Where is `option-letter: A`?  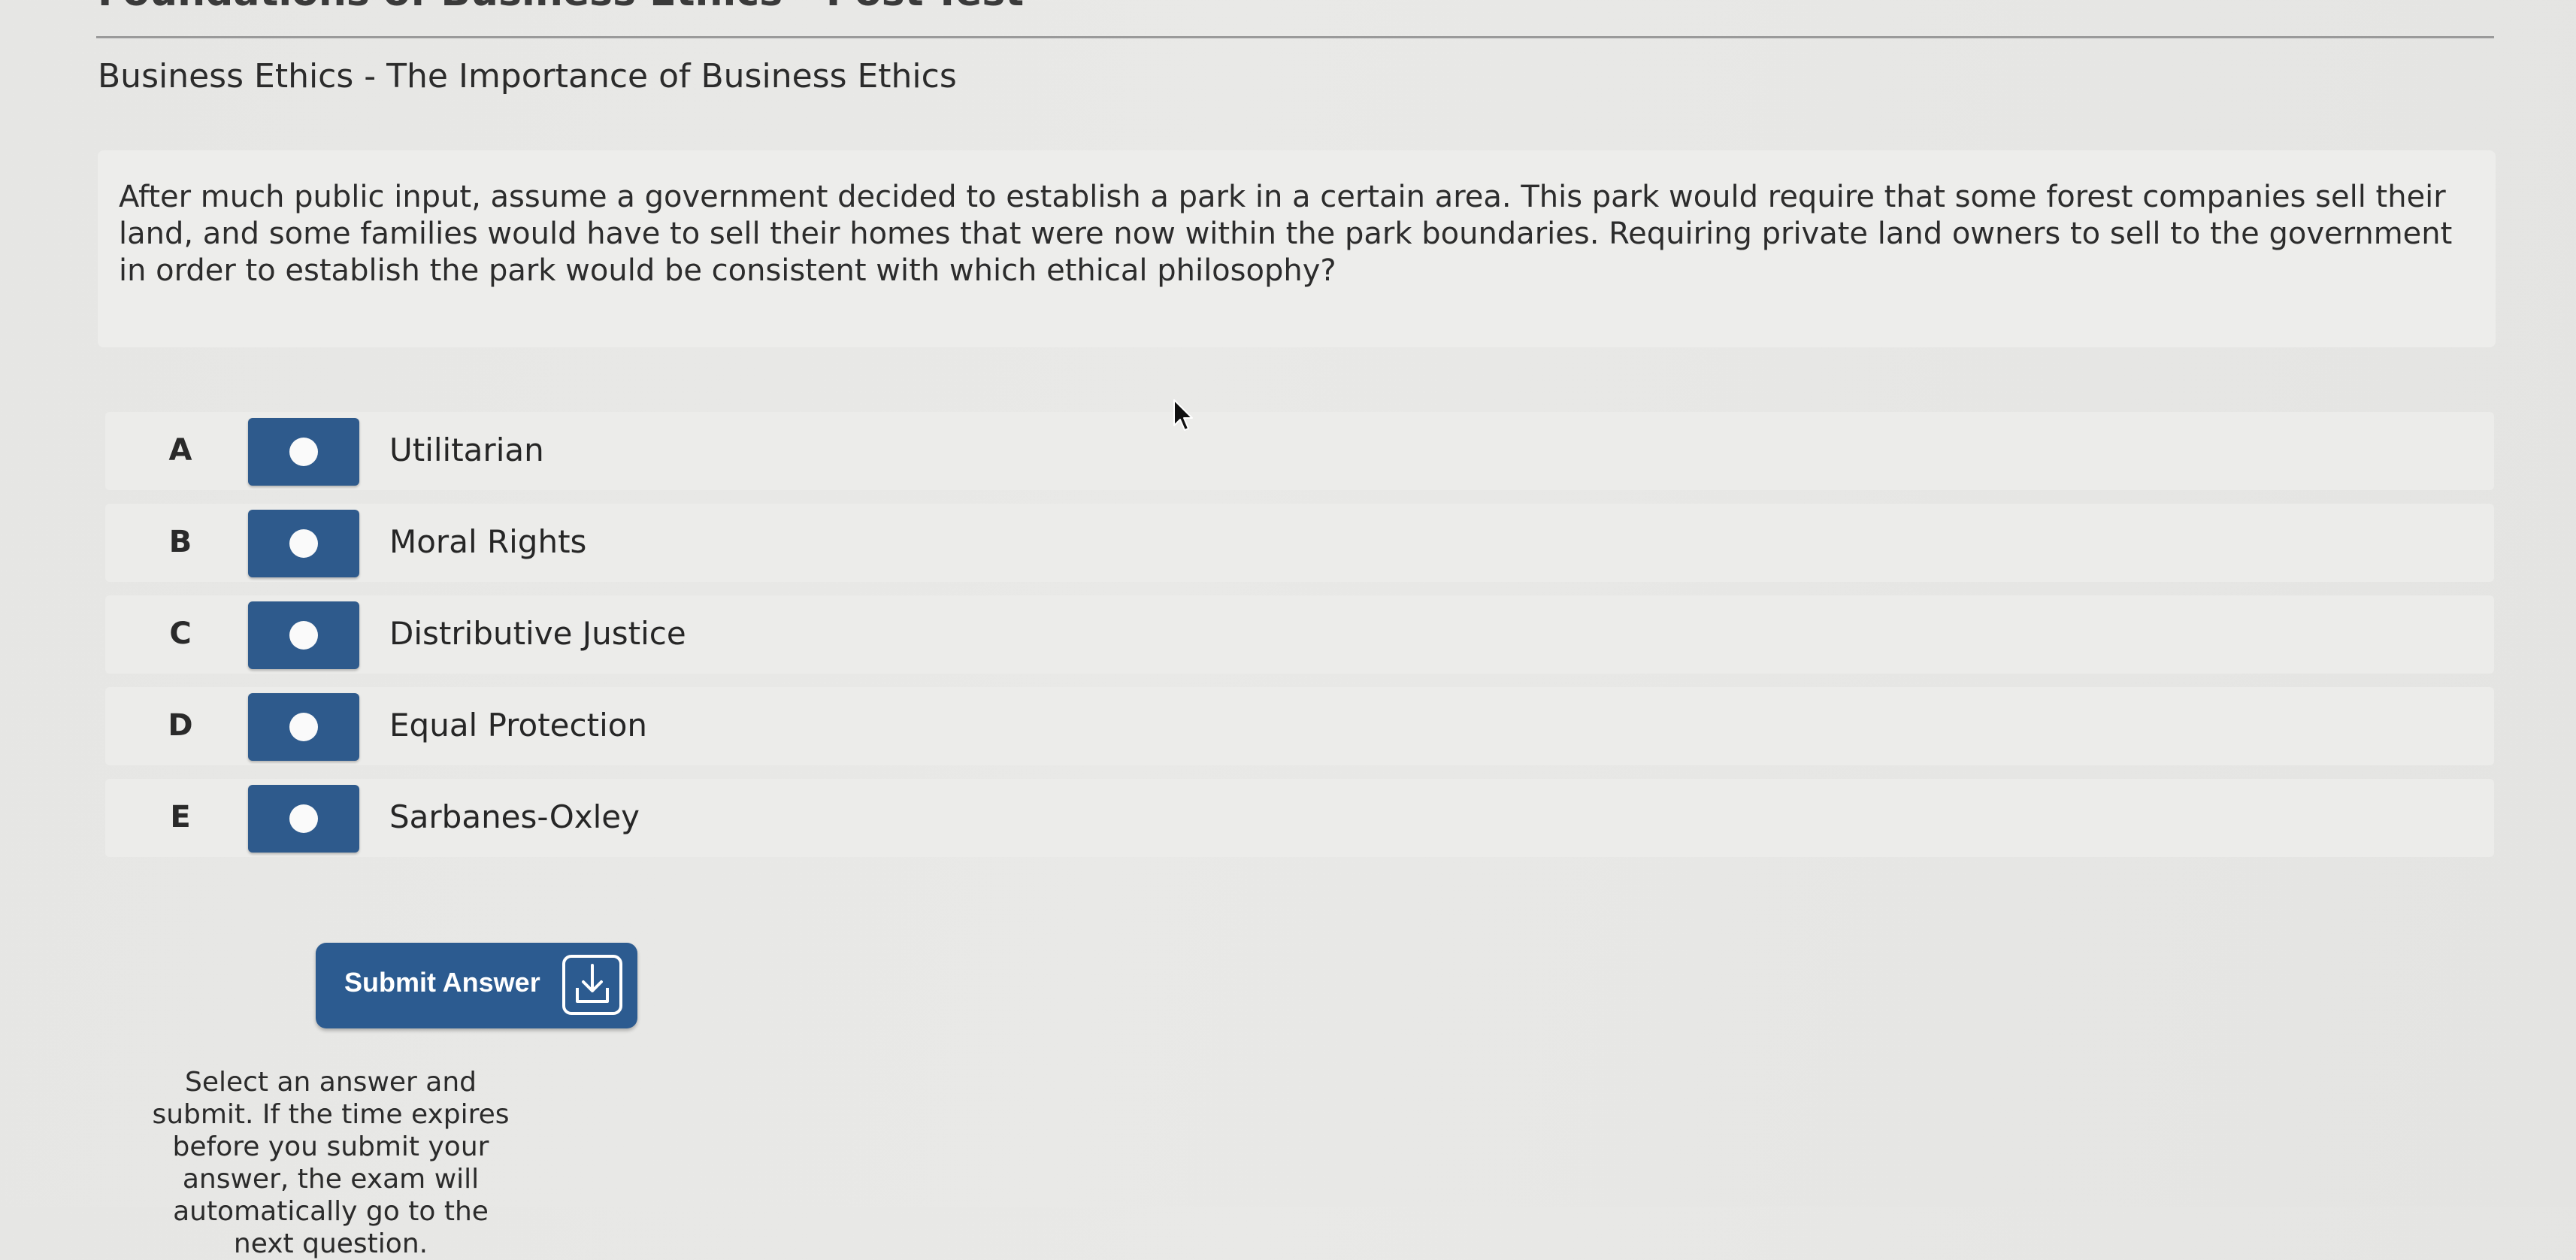 option-letter: A is located at coordinates (180, 450).